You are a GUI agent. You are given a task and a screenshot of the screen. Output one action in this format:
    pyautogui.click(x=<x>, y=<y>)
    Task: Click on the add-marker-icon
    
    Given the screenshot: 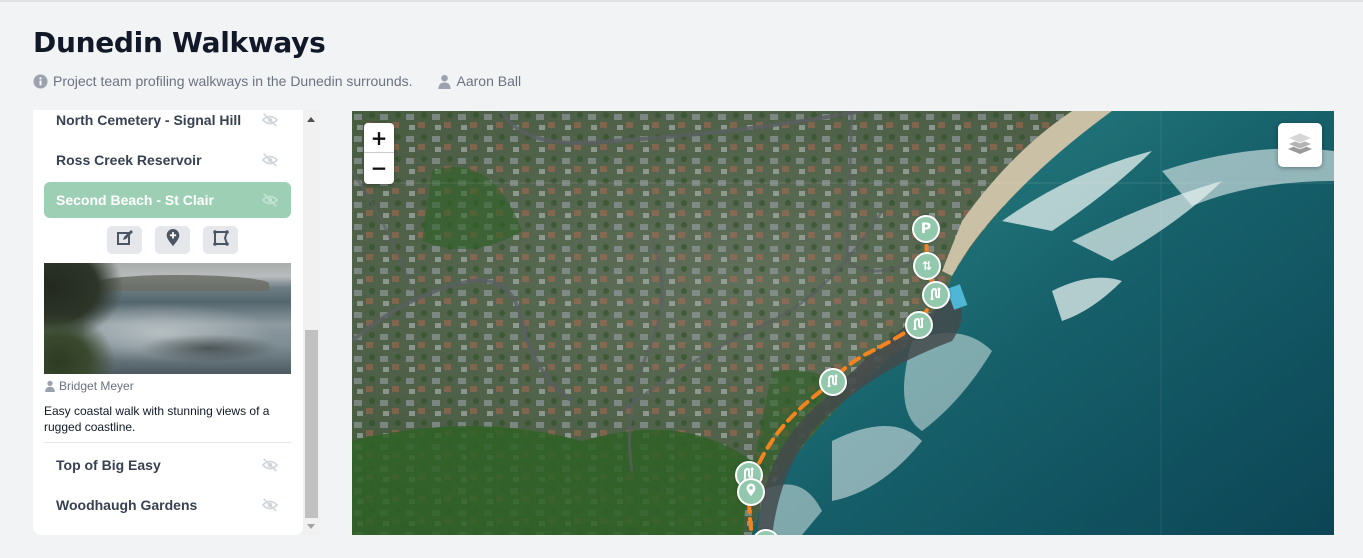 What is the action you would take?
    pyautogui.click(x=173, y=240)
    